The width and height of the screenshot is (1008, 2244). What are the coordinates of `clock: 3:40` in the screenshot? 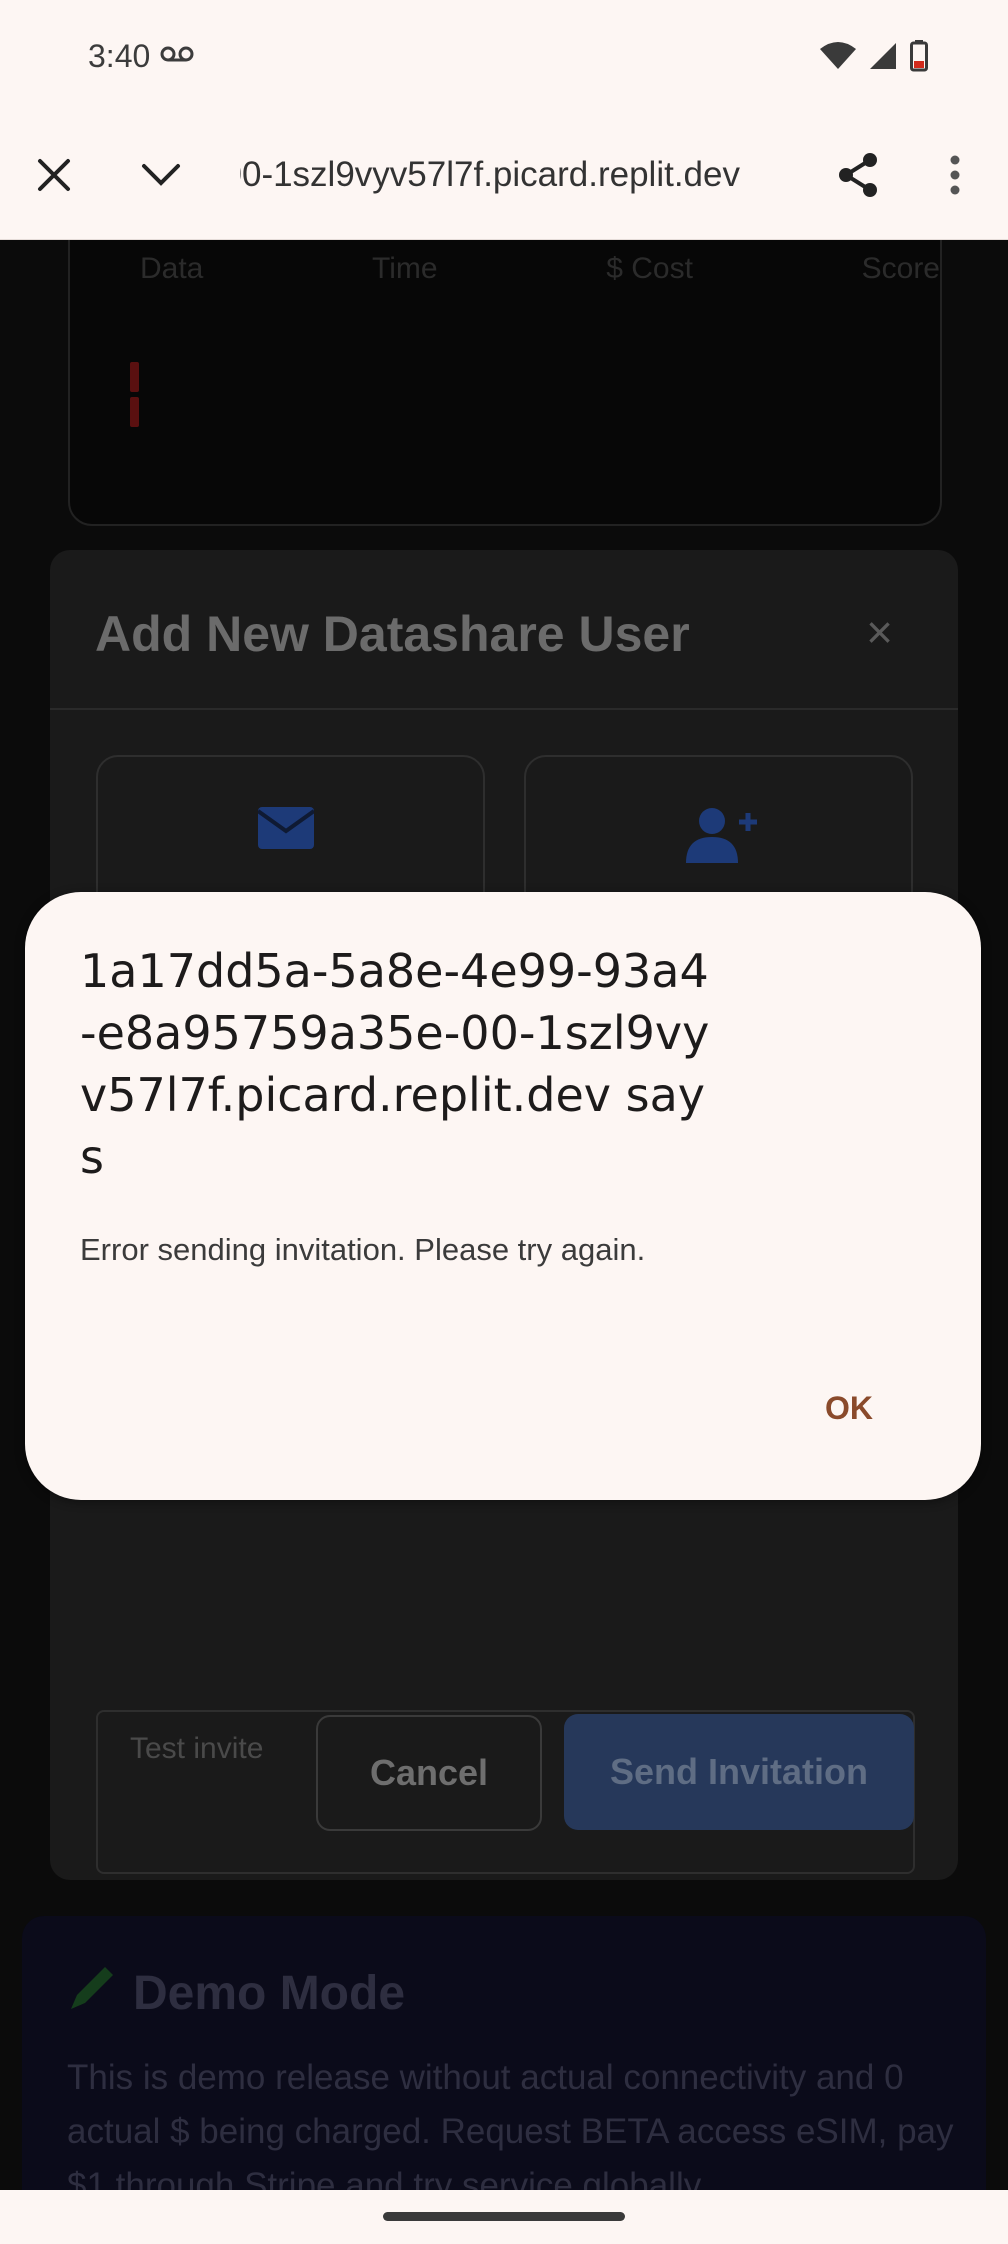 It's located at (119, 56).